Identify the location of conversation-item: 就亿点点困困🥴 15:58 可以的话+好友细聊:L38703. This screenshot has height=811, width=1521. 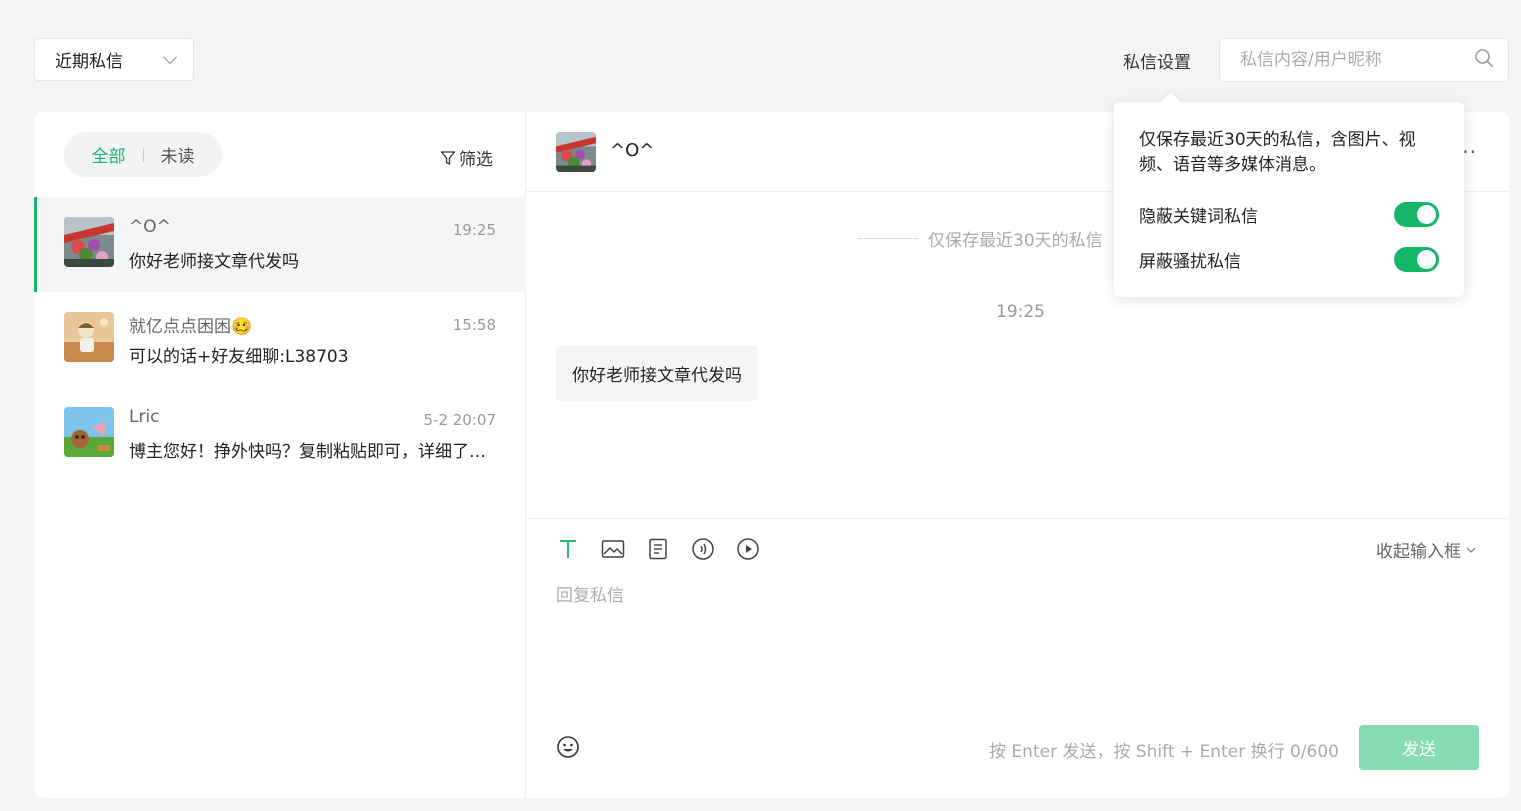
(280, 339).